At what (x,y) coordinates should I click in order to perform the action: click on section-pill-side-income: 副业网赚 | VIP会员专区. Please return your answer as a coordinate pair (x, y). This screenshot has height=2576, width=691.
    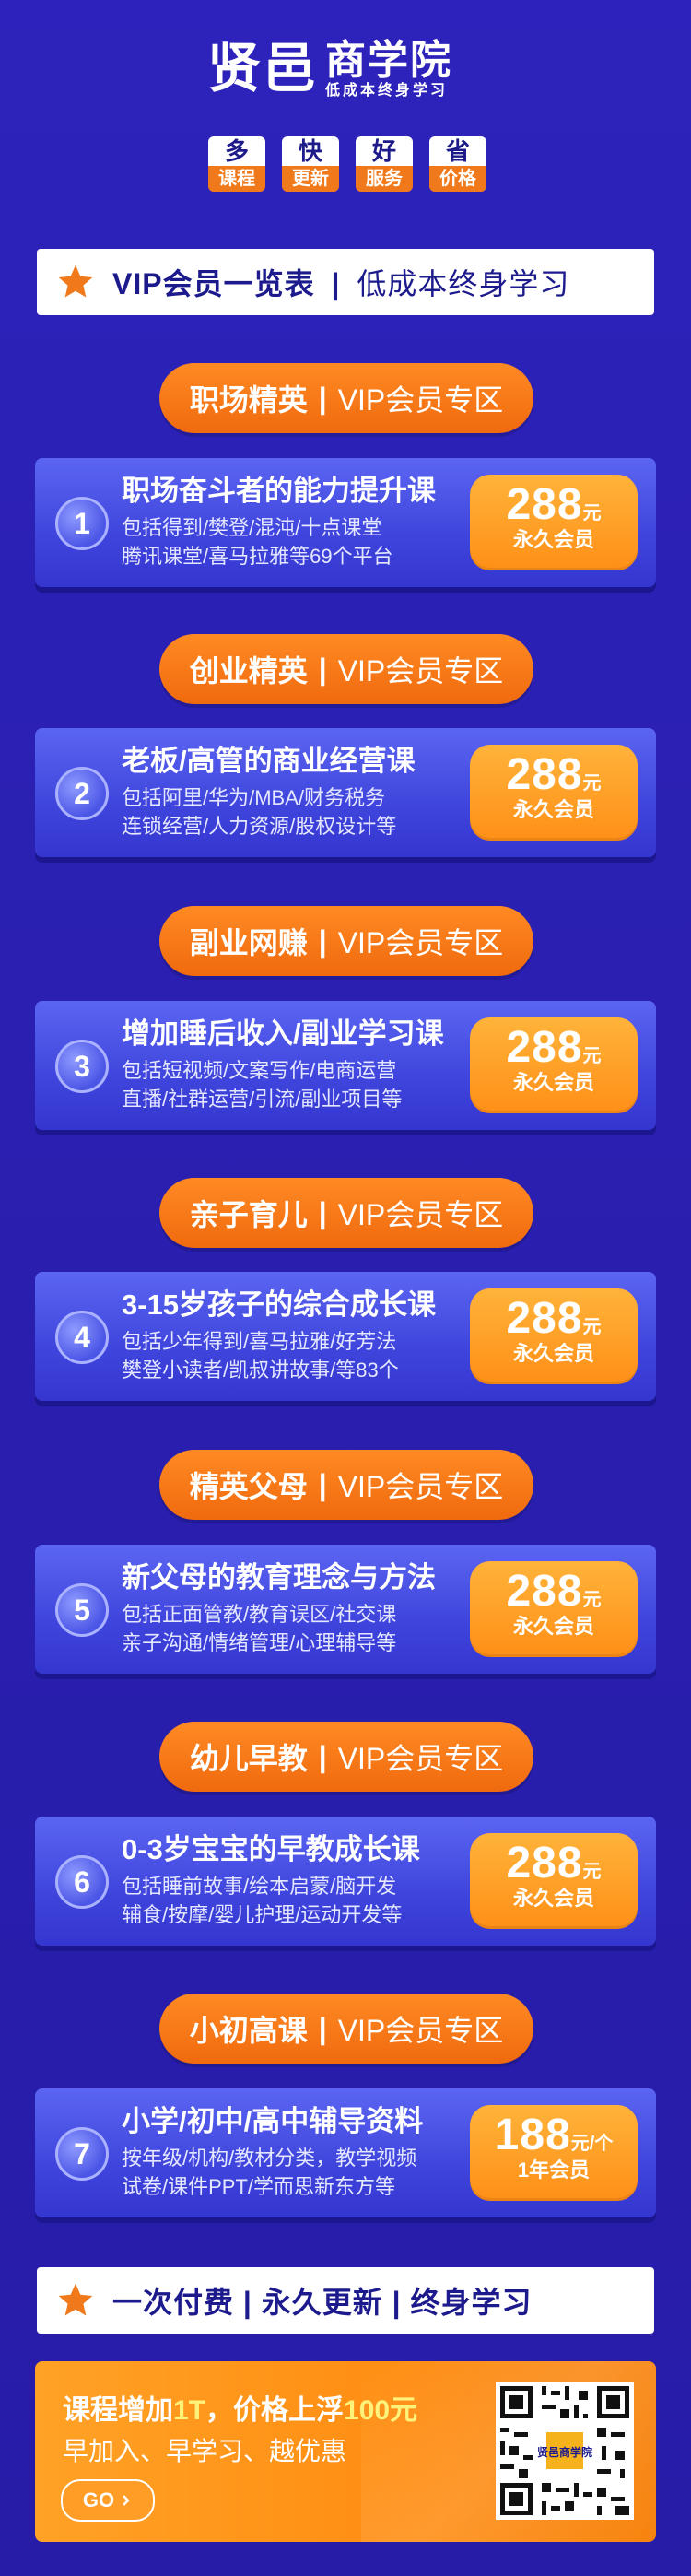
    Looking at the image, I should click on (346, 941).